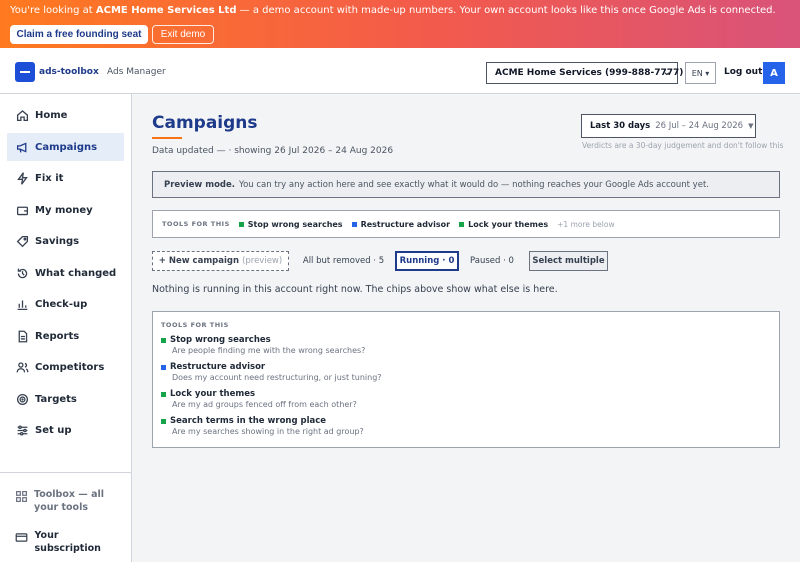 This screenshot has height=562, width=800. Describe the element at coordinates (22, 147) in the screenshot. I see `megaphone-icon` at that location.